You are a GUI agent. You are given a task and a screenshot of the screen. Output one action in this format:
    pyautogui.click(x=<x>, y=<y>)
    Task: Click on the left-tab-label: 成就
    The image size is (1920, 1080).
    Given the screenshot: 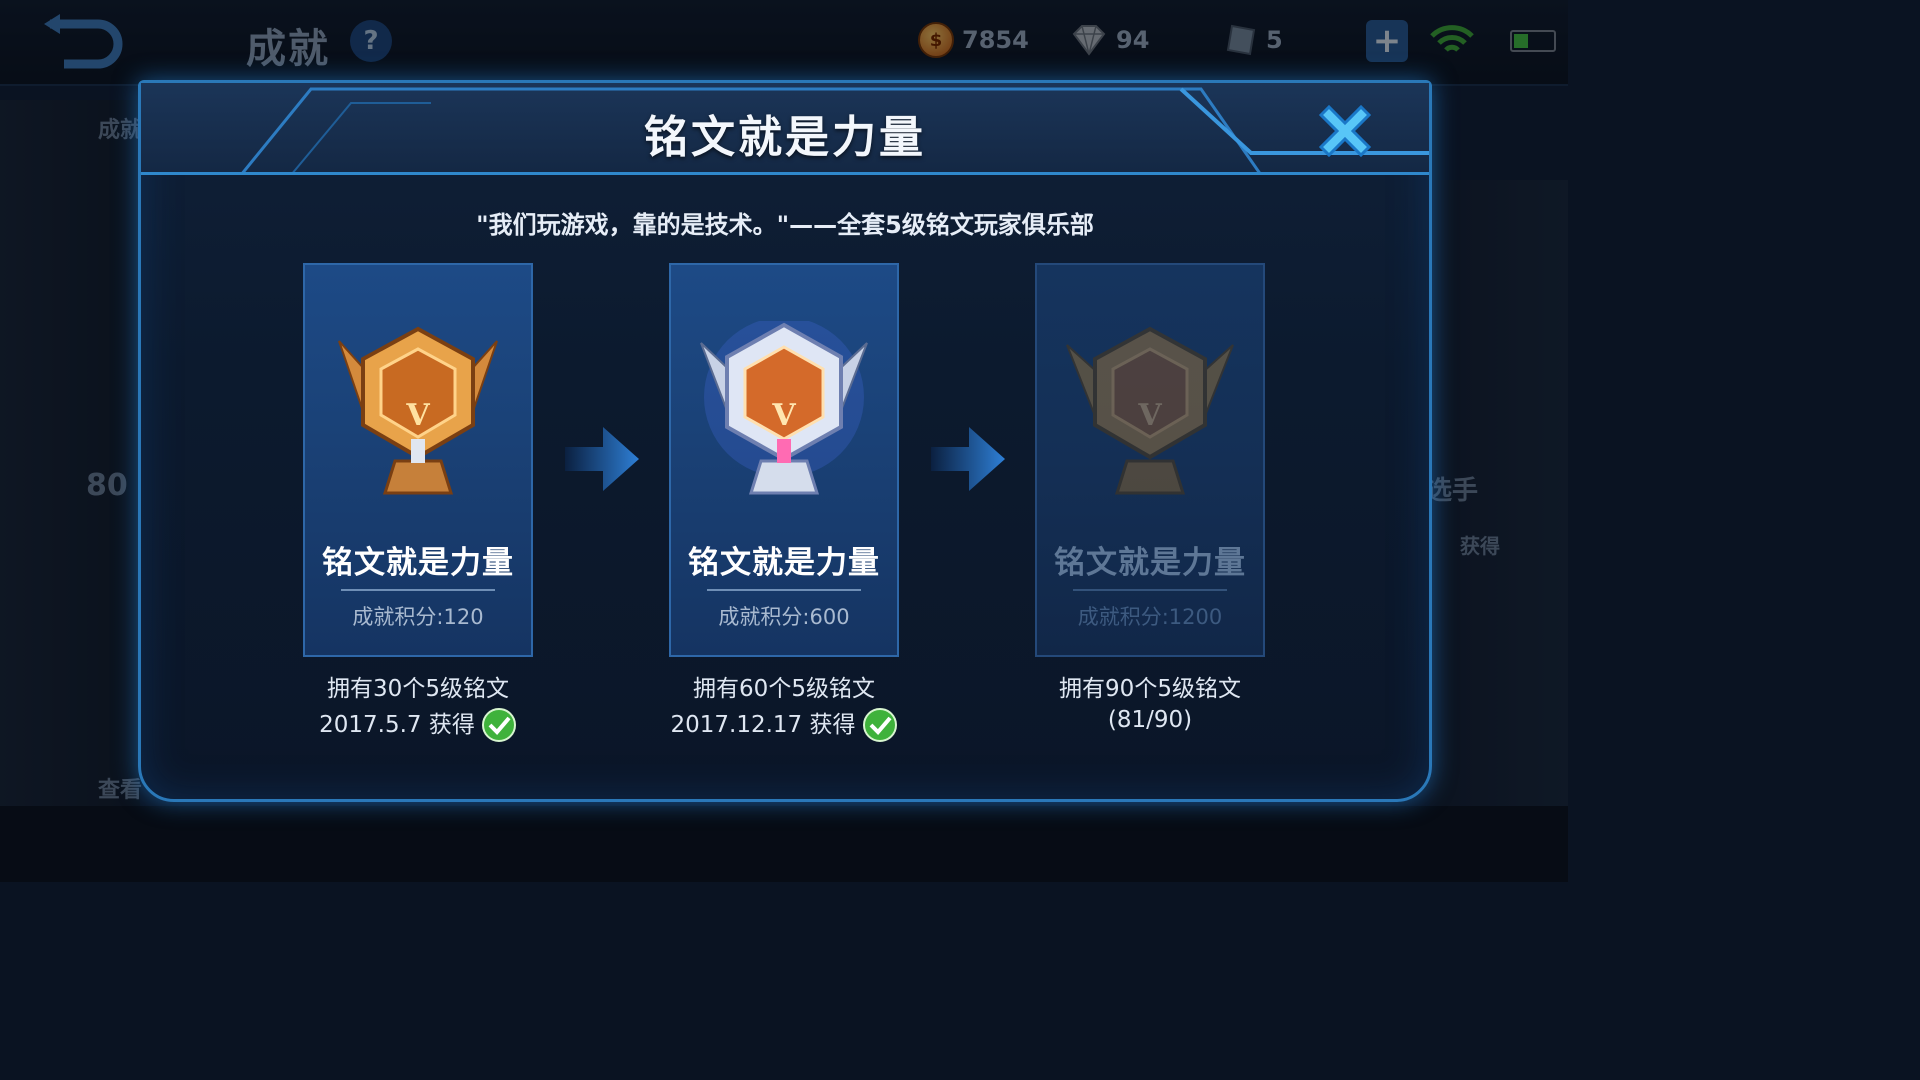 What is the action you would take?
    pyautogui.click(x=120, y=130)
    